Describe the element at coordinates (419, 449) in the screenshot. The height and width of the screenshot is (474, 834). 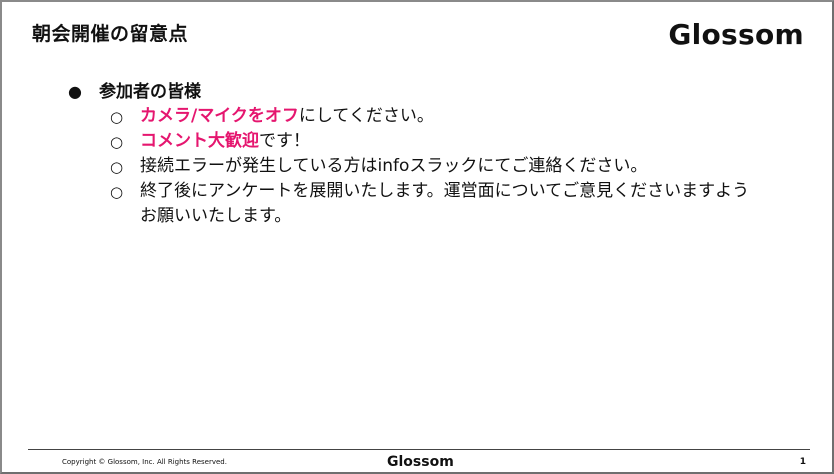
I see `footer-divider` at that location.